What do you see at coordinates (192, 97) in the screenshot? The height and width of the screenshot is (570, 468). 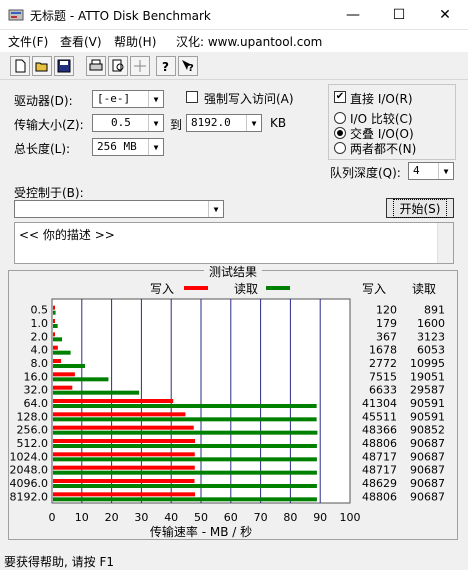 I see `force-write-checkbox` at bounding box center [192, 97].